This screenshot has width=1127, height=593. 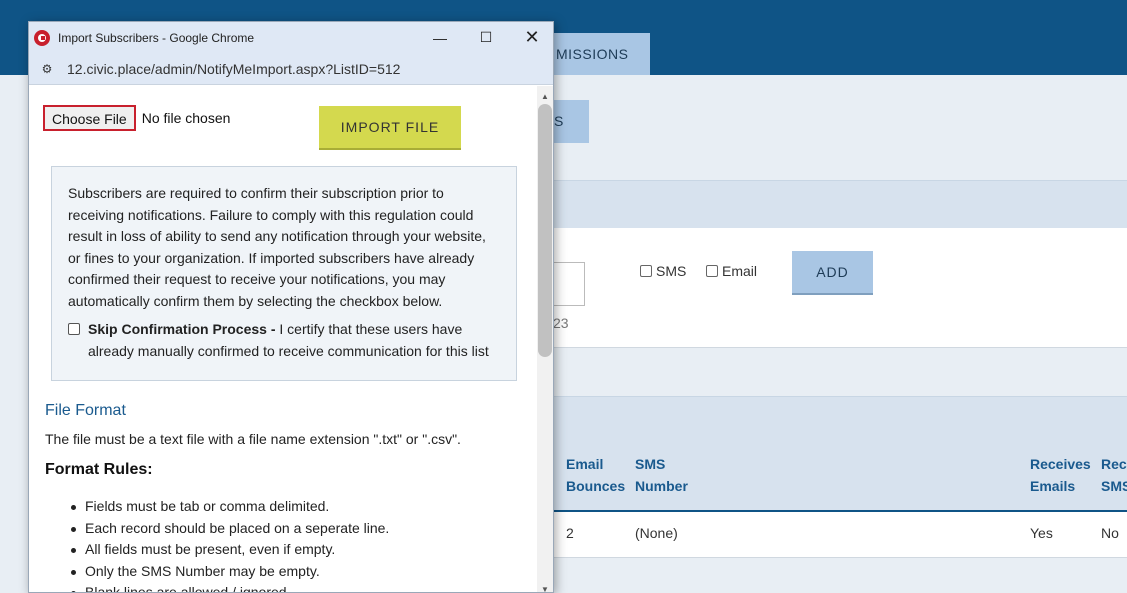 I want to click on window-title: Import Subscribers - Google Chrome, so click(x=156, y=37).